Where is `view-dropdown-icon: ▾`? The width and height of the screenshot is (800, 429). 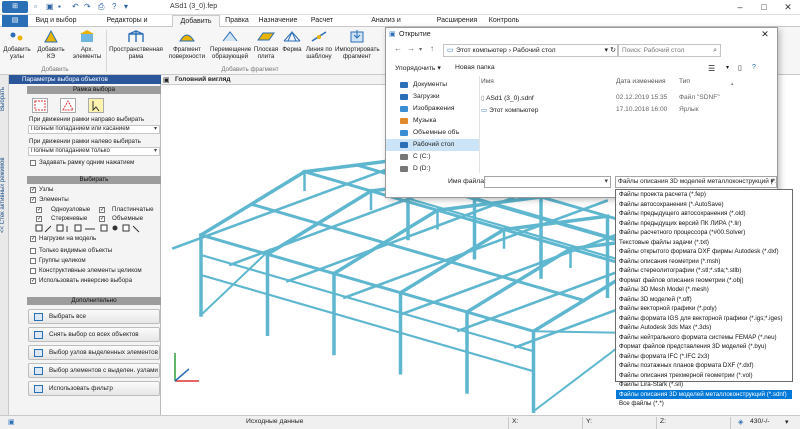
view-dropdown-icon: ▾ is located at coordinates (727, 67).